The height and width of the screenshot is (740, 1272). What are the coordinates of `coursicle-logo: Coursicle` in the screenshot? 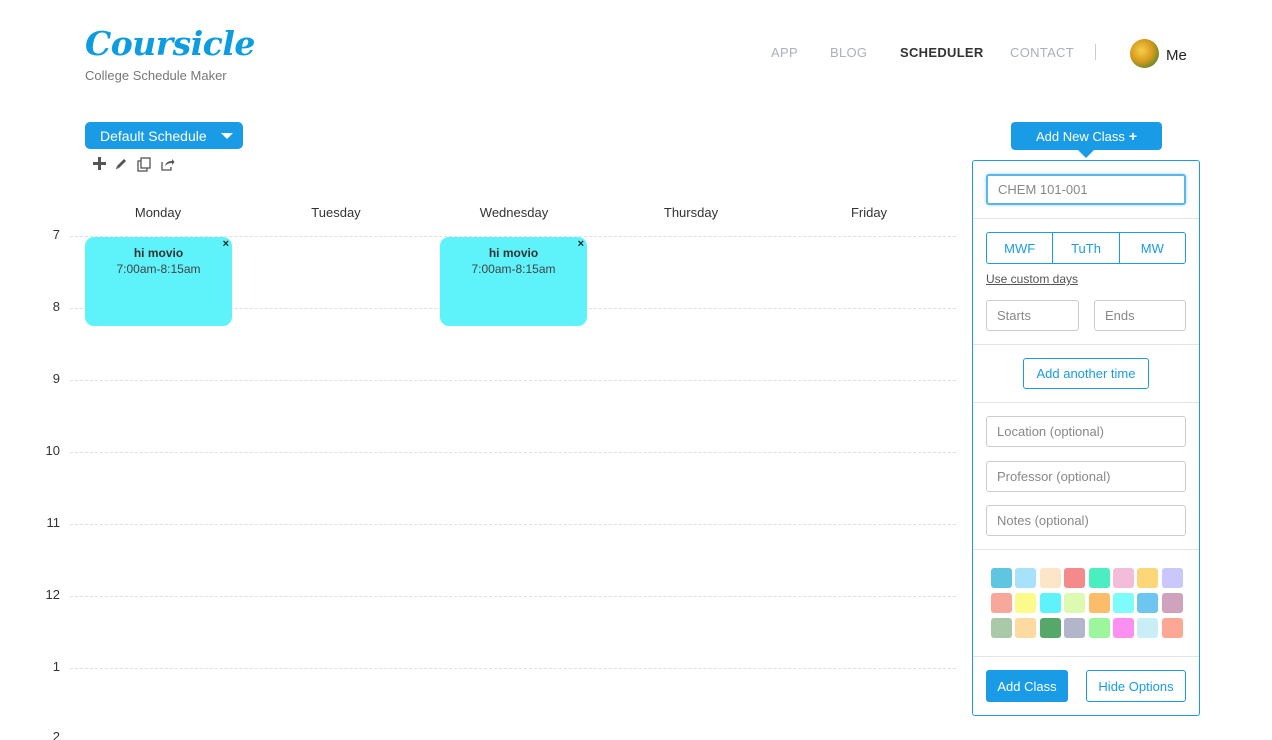 It's located at (170, 43).